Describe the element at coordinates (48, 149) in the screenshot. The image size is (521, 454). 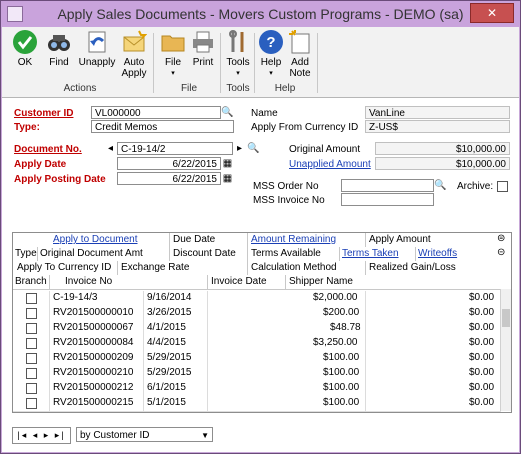
I see `document-no-label: Document No.` at that location.